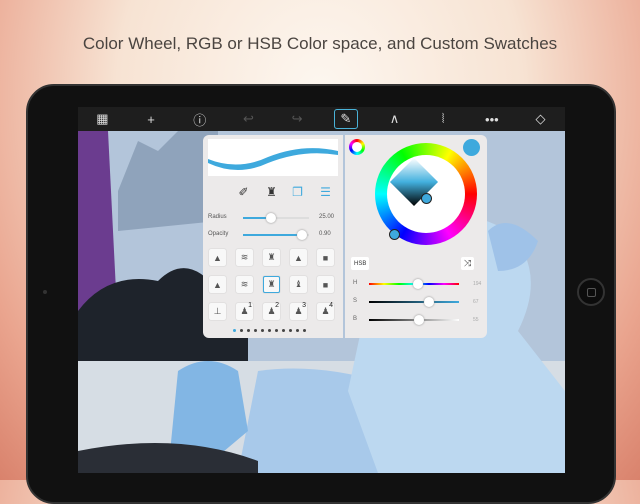 This screenshot has height=504, width=640. I want to click on brush-set-icon: ❐, so click(297, 191).